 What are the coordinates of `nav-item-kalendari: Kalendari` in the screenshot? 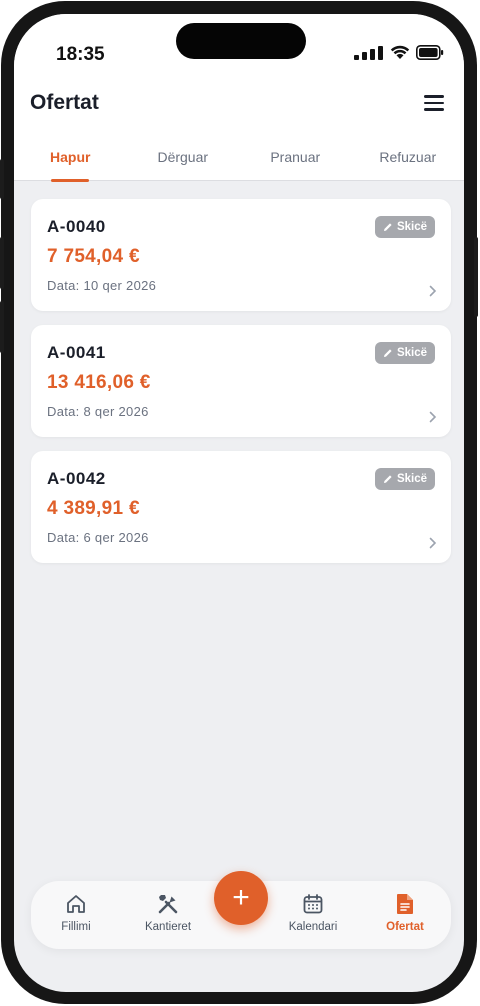 It's located at (313, 912).